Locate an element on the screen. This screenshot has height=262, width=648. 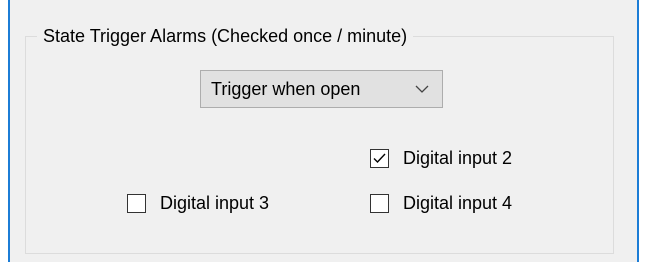
digital-input-2-label: Digital input 2 is located at coordinates (458, 158).